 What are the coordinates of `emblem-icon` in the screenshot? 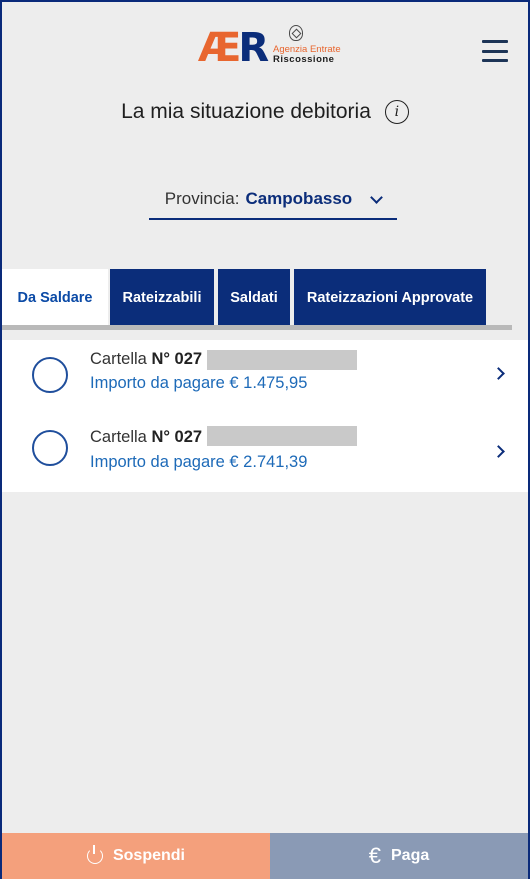 It's located at (296, 33).